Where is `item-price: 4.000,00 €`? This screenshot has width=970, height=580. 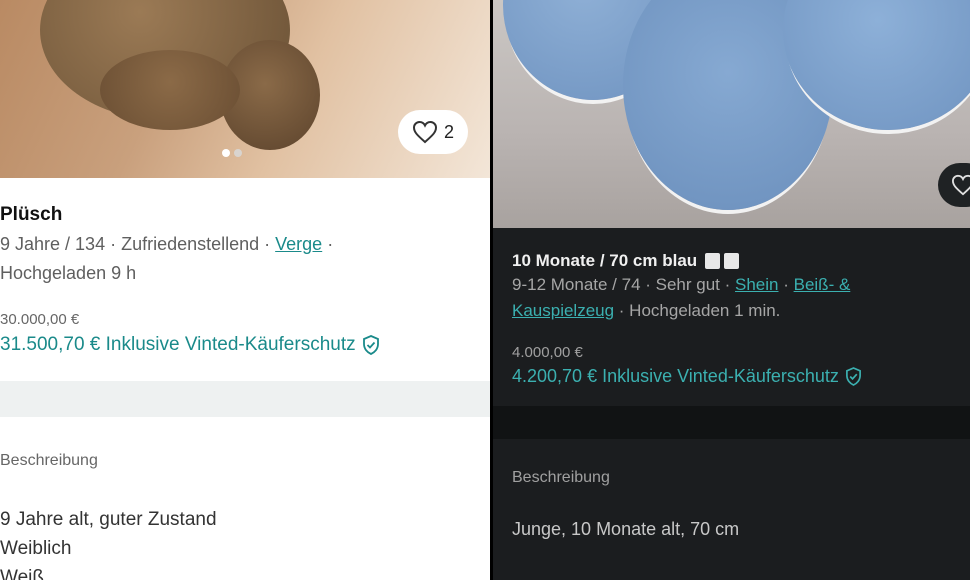
item-price: 4.000,00 € is located at coordinates (547, 352).